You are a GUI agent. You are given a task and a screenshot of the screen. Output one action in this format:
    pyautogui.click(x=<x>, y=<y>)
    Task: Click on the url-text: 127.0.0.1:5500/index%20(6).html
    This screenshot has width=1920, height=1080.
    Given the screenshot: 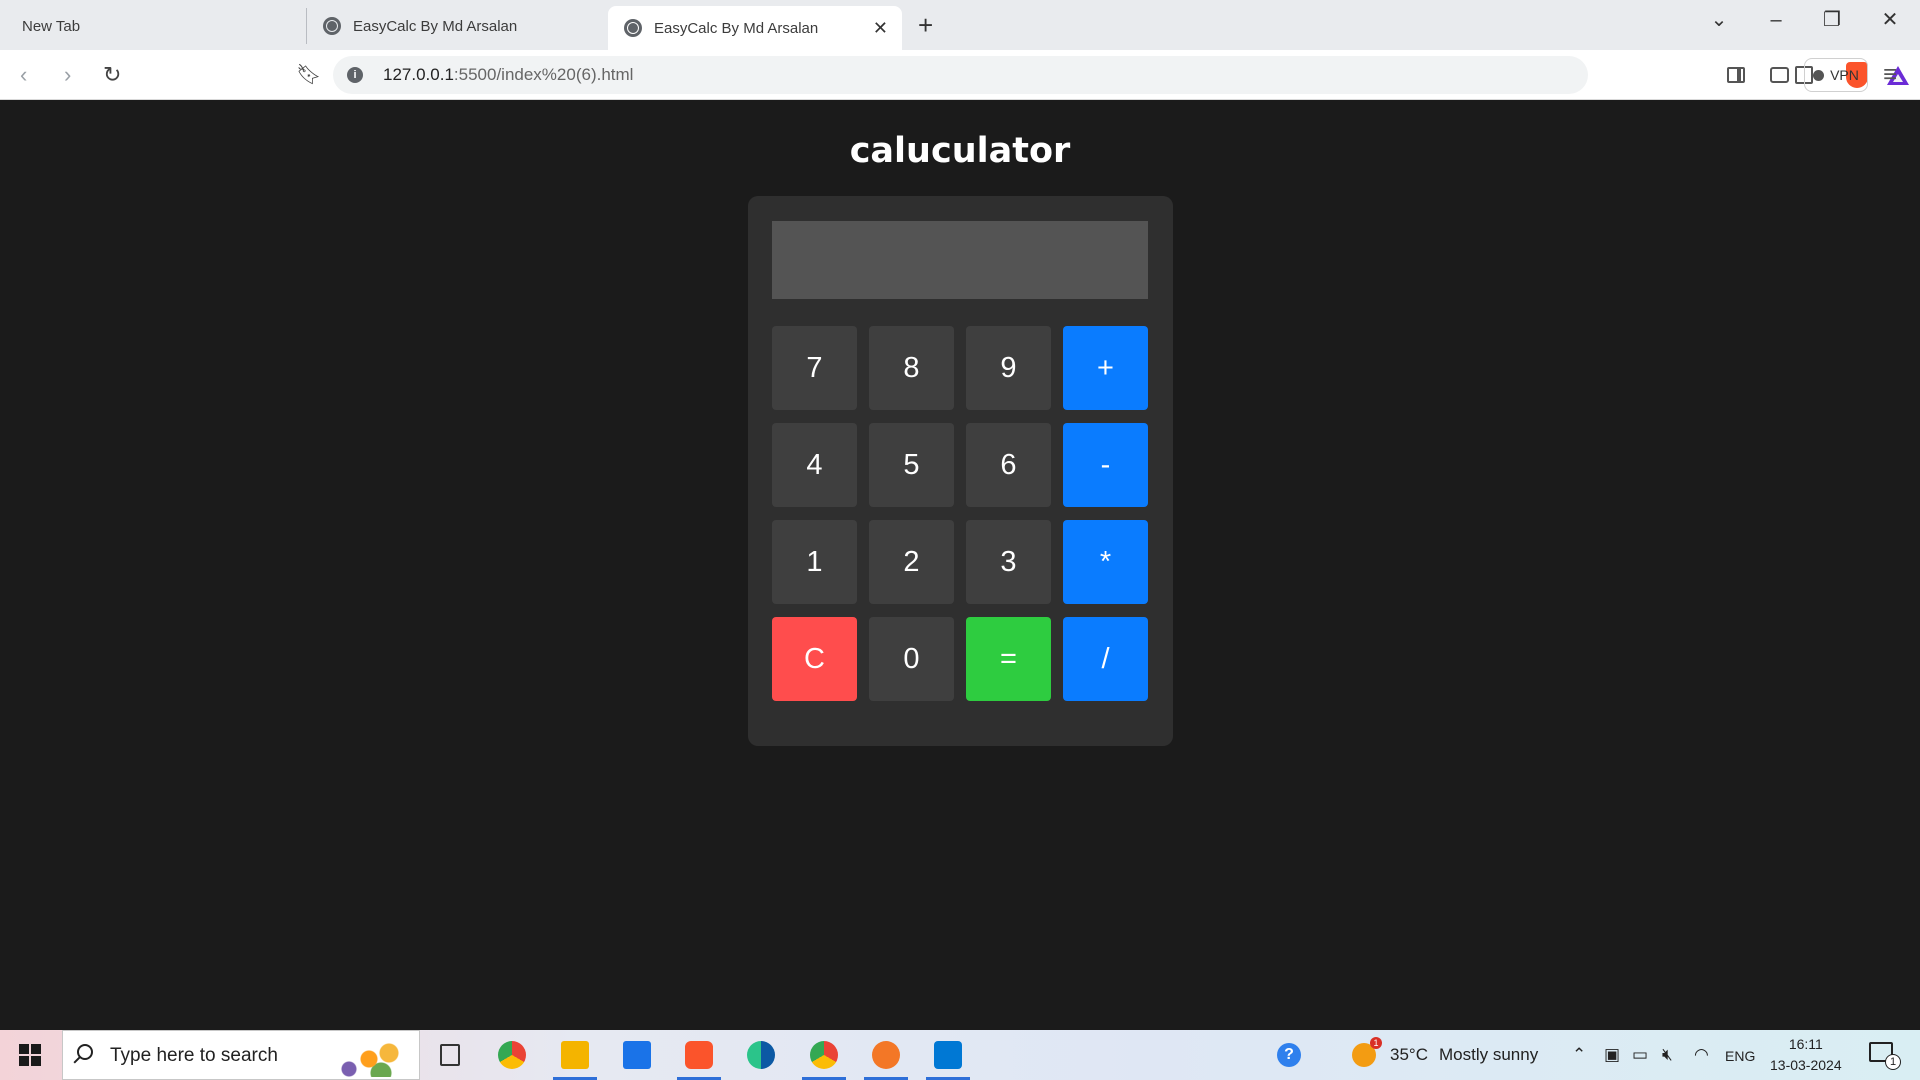 What is the action you would take?
    pyautogui.click(x=508, y=75)
    